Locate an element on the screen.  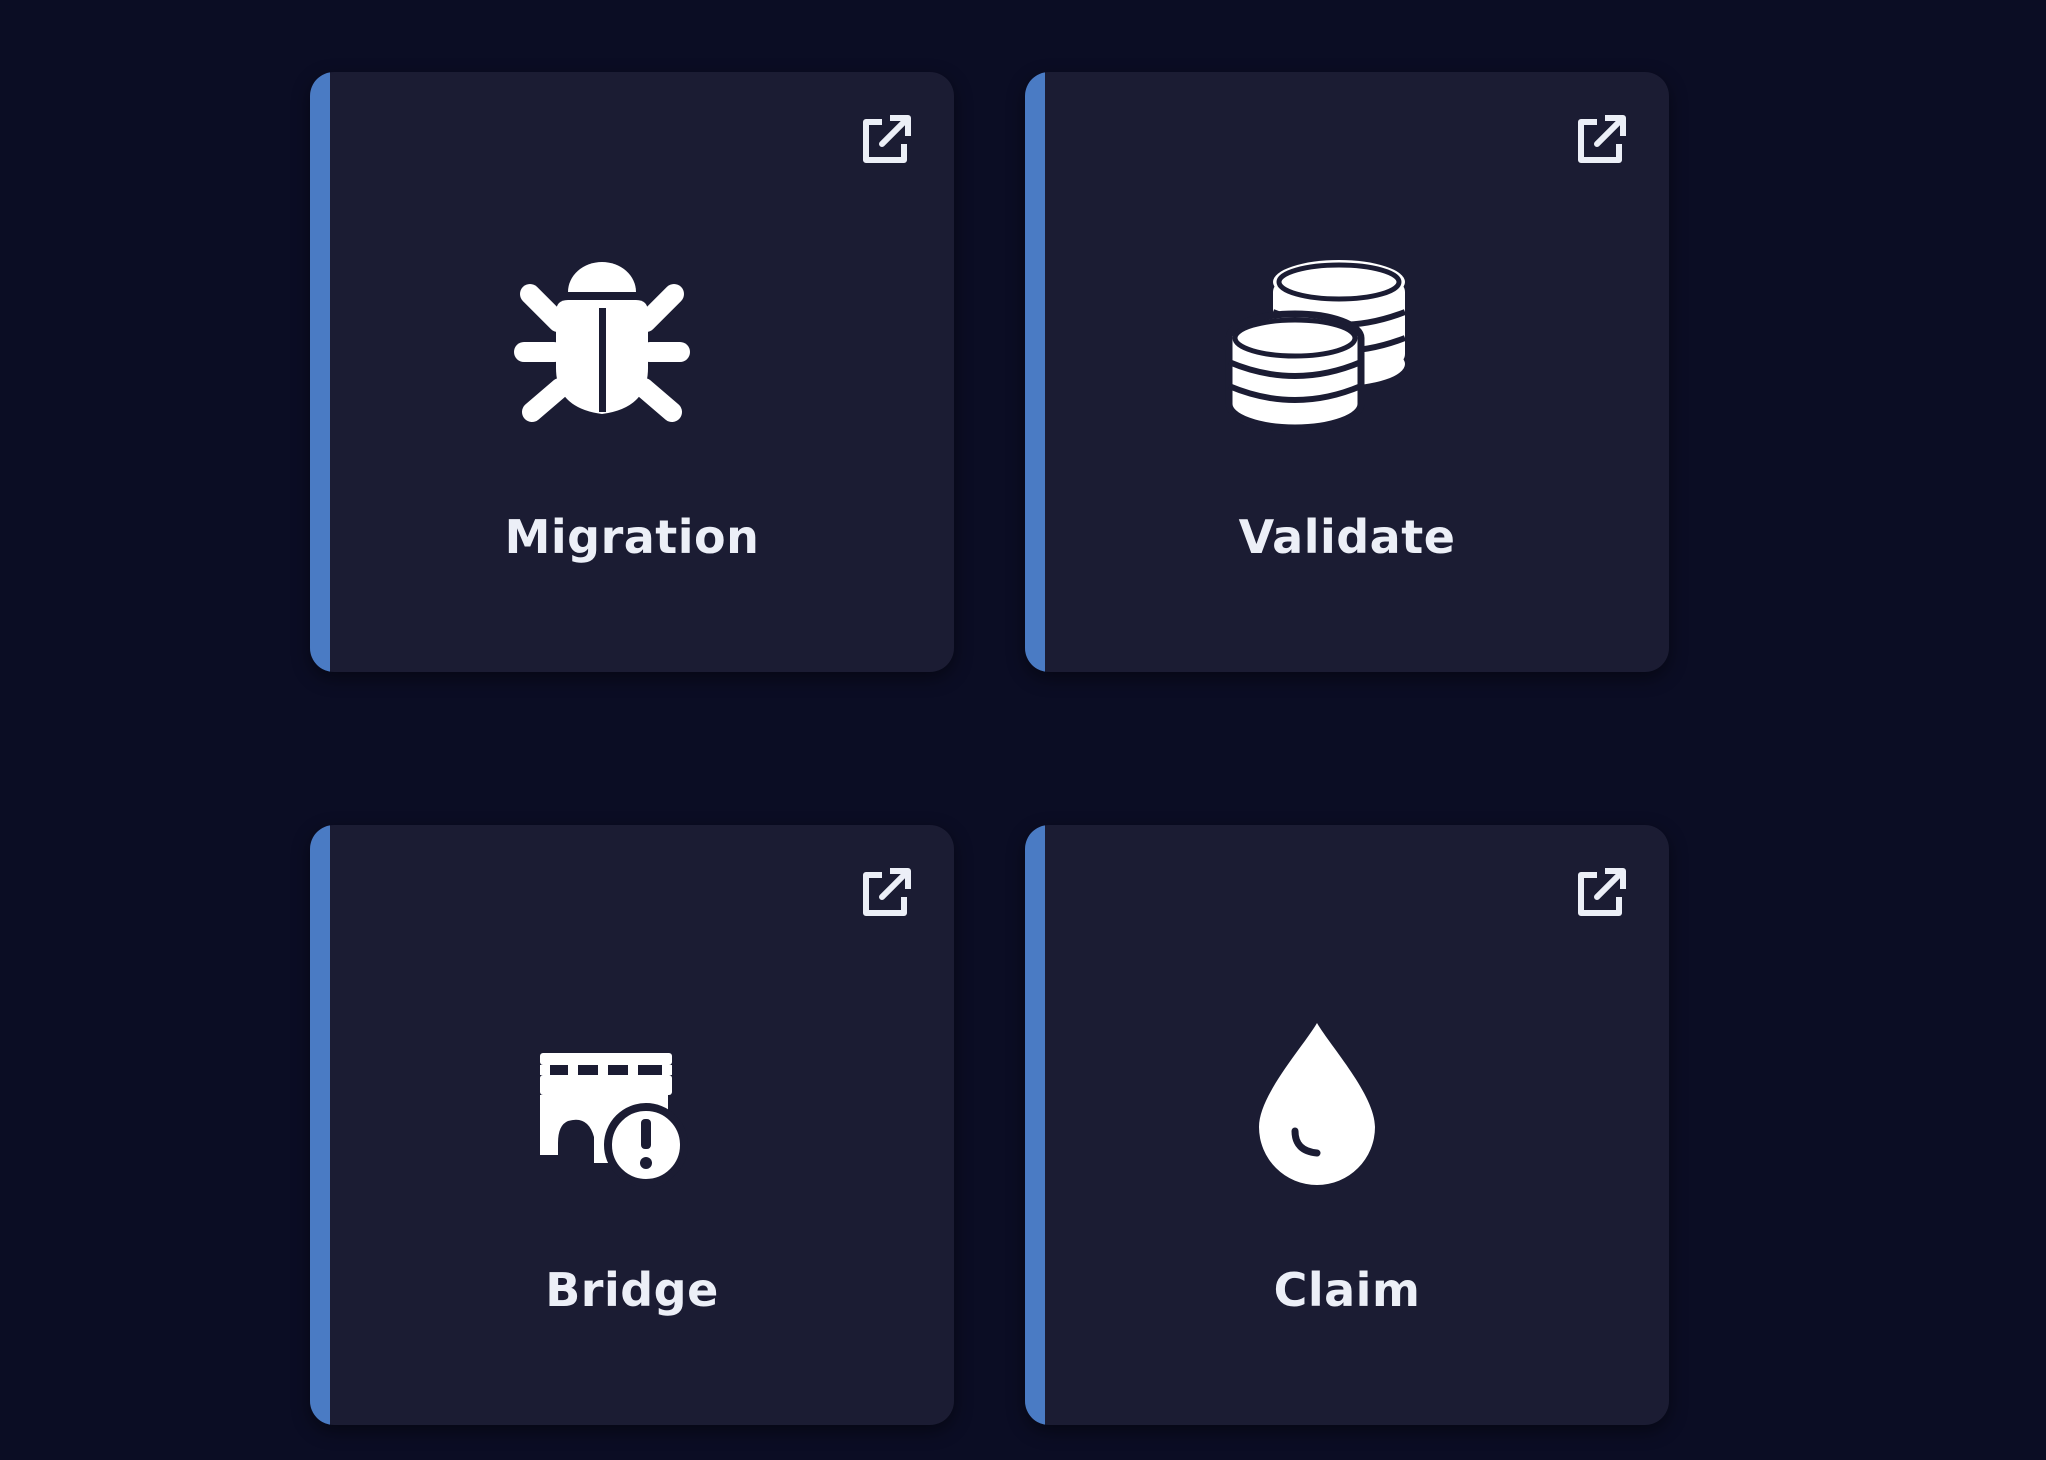
validate-card: Validate is located at coordinates (1347, 372).